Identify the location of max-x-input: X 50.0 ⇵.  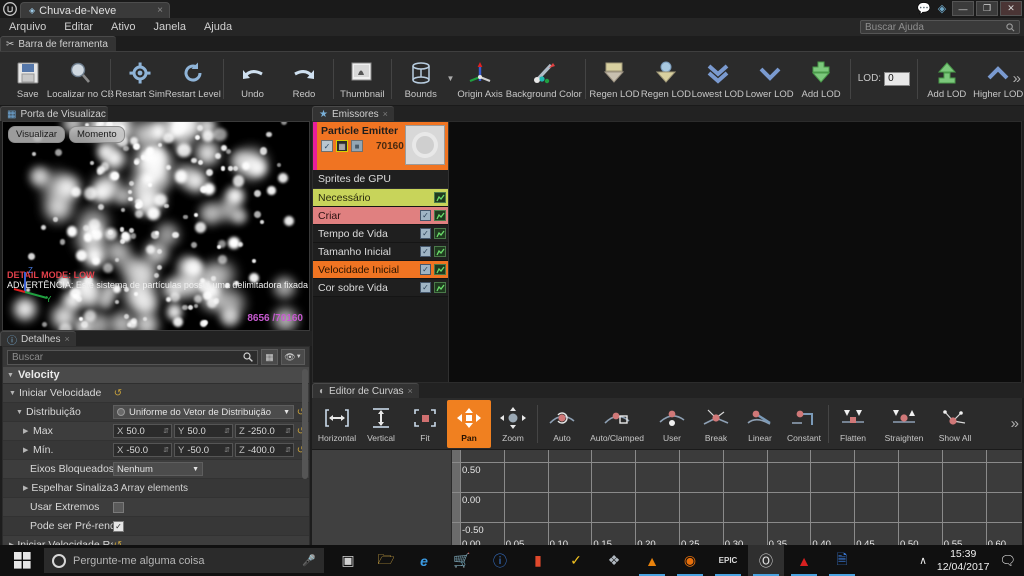
(142, 431).